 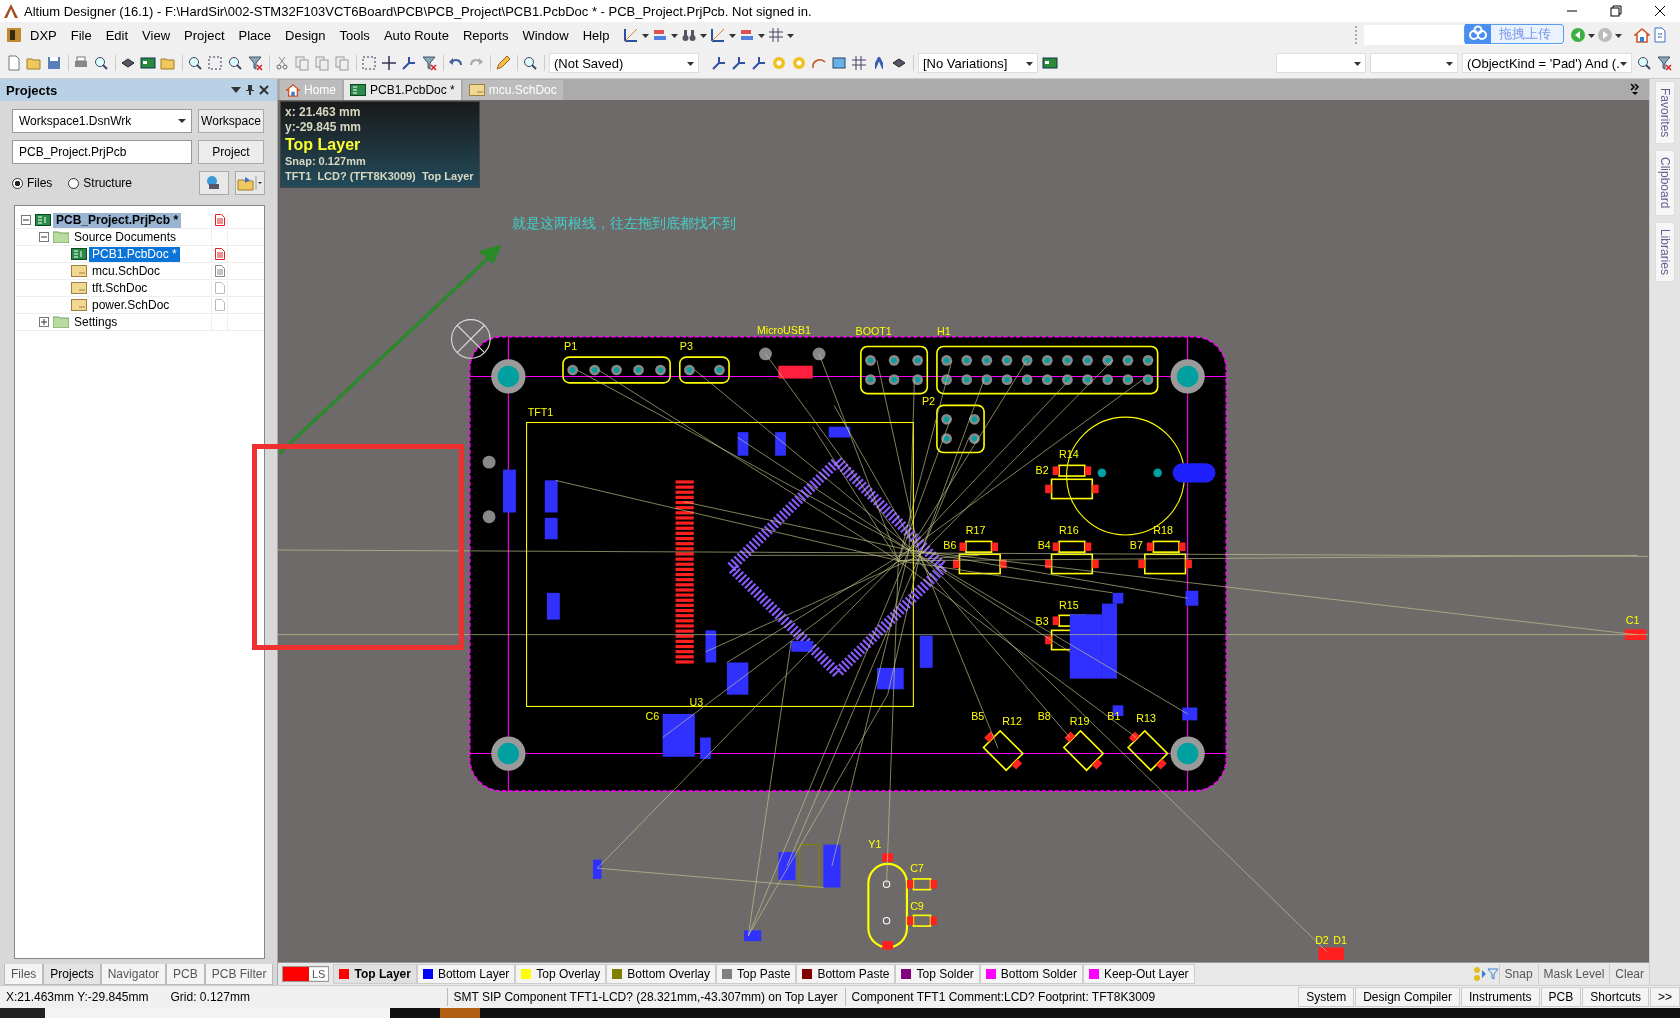 I want to click on designator-label: H1, so click(x=943, y=330).